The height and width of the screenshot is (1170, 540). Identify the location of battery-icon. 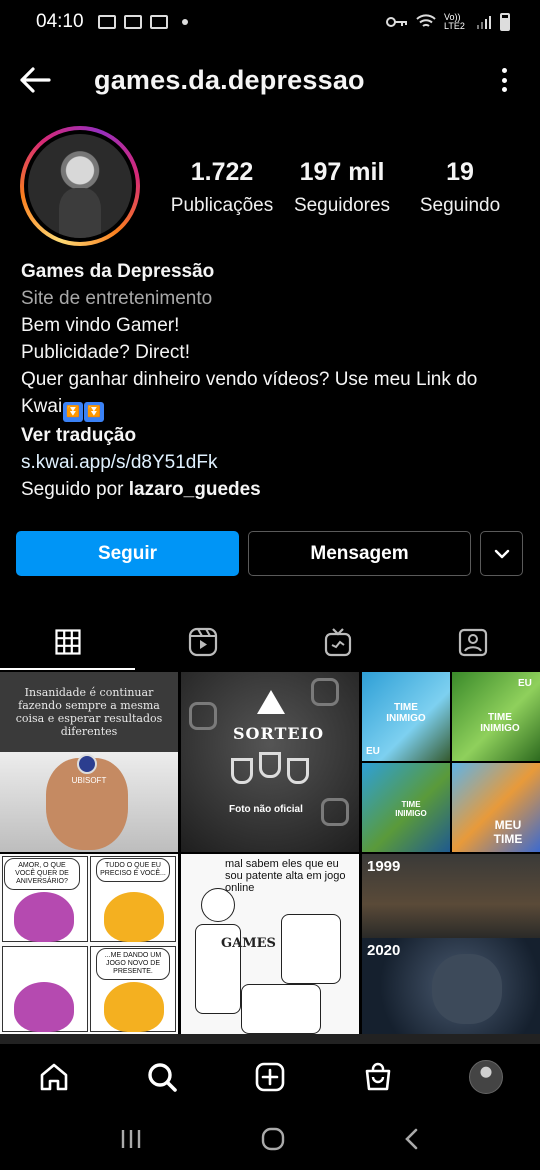
(505, 22).